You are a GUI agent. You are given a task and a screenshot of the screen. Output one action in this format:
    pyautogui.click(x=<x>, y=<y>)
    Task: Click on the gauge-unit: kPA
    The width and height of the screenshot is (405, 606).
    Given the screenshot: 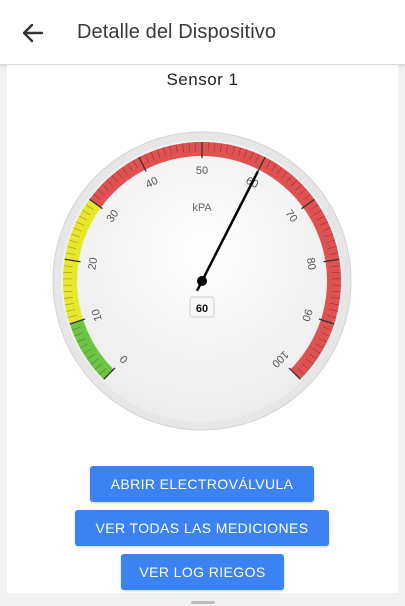 What is the action you would take?
    pyautogui.click(x=202, y=208)
    